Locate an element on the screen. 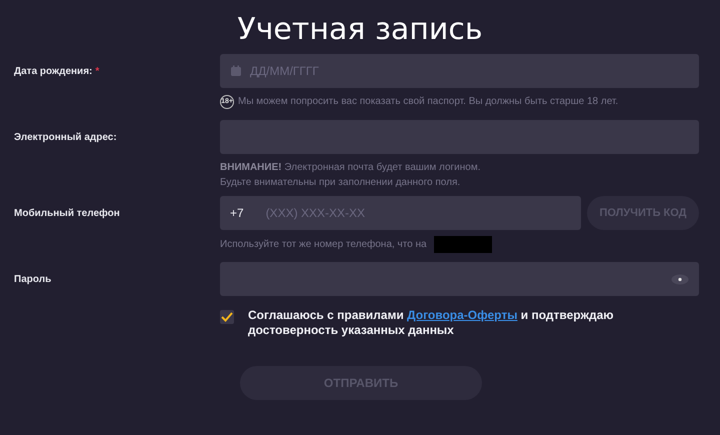 This screenshot has height=435, width=720. hint-text: Будьте внимательны при заполнении данного поля. is located at coordinates (340, 183).